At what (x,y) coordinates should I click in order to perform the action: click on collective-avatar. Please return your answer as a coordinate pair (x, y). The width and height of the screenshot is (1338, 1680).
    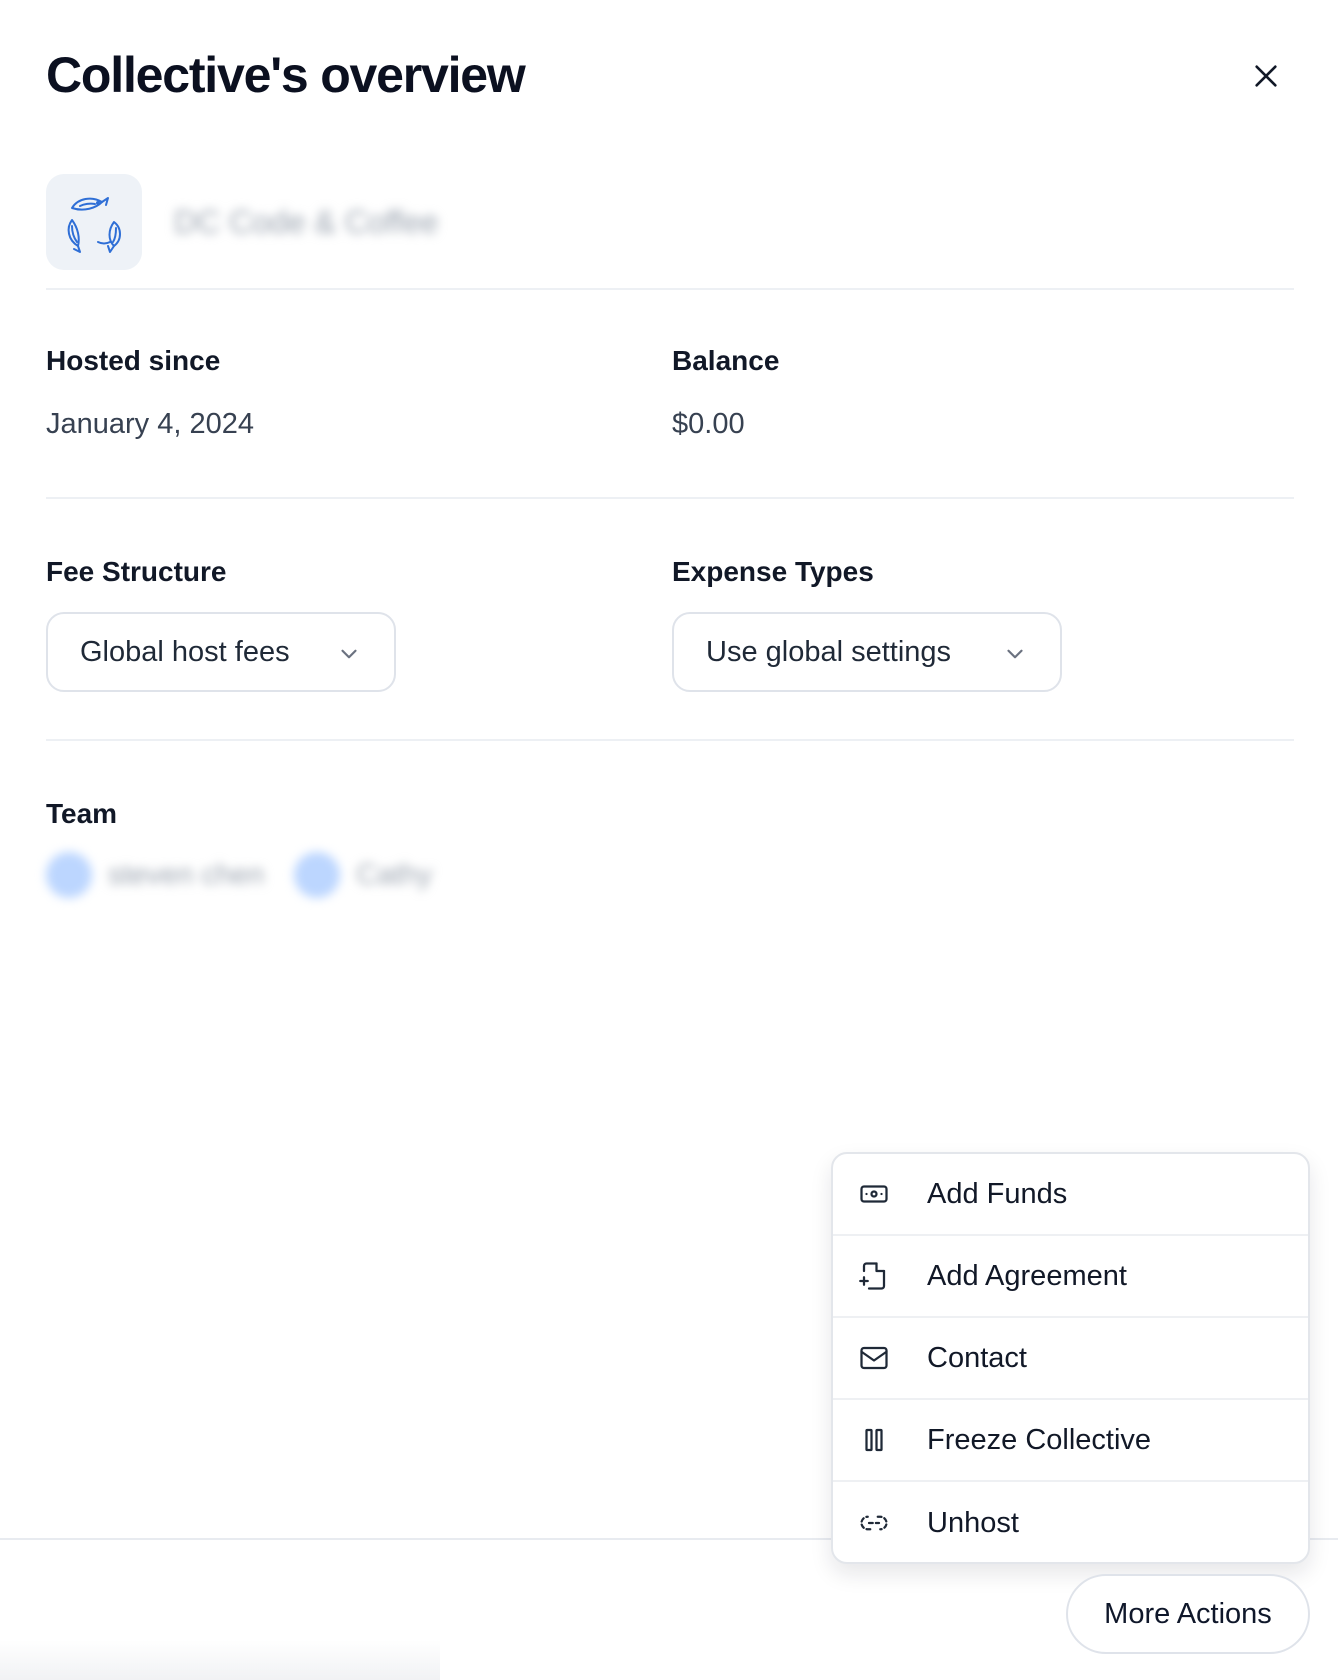
    Looking at the image, I should click on (94, 222).